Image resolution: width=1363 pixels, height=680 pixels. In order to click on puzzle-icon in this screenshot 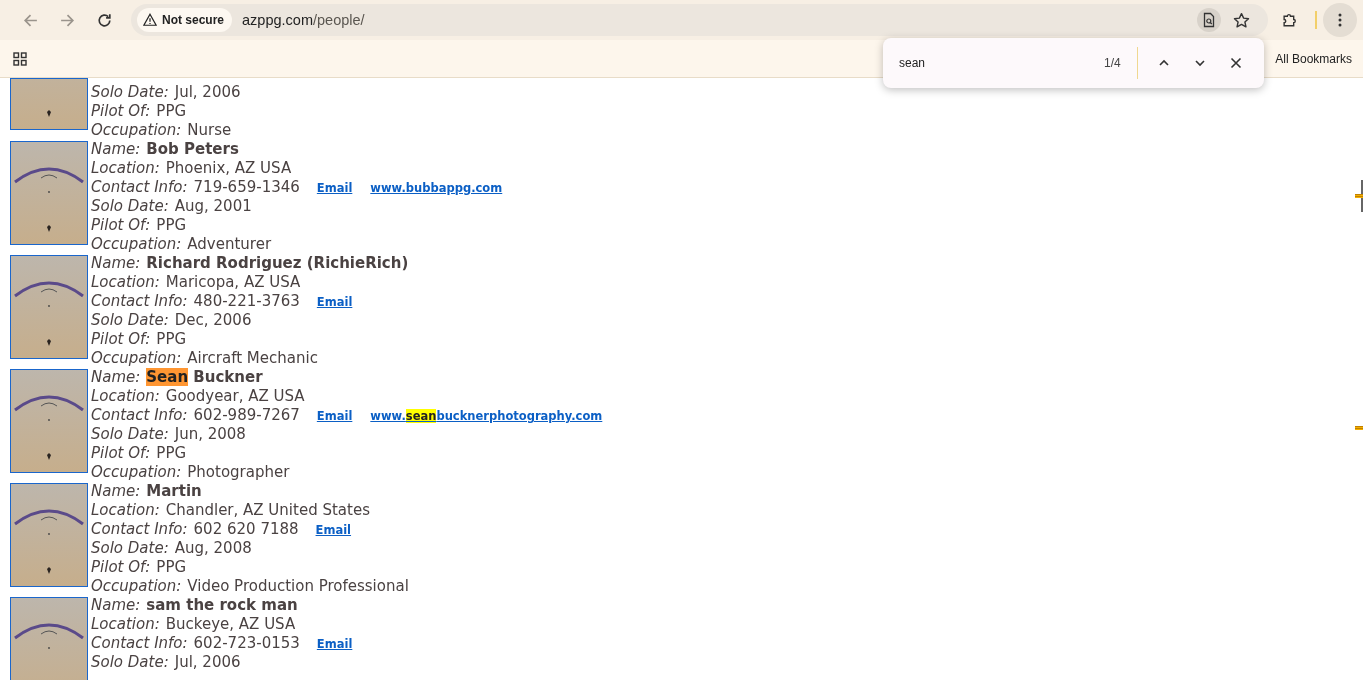, I will do `click(1290, 20)`.